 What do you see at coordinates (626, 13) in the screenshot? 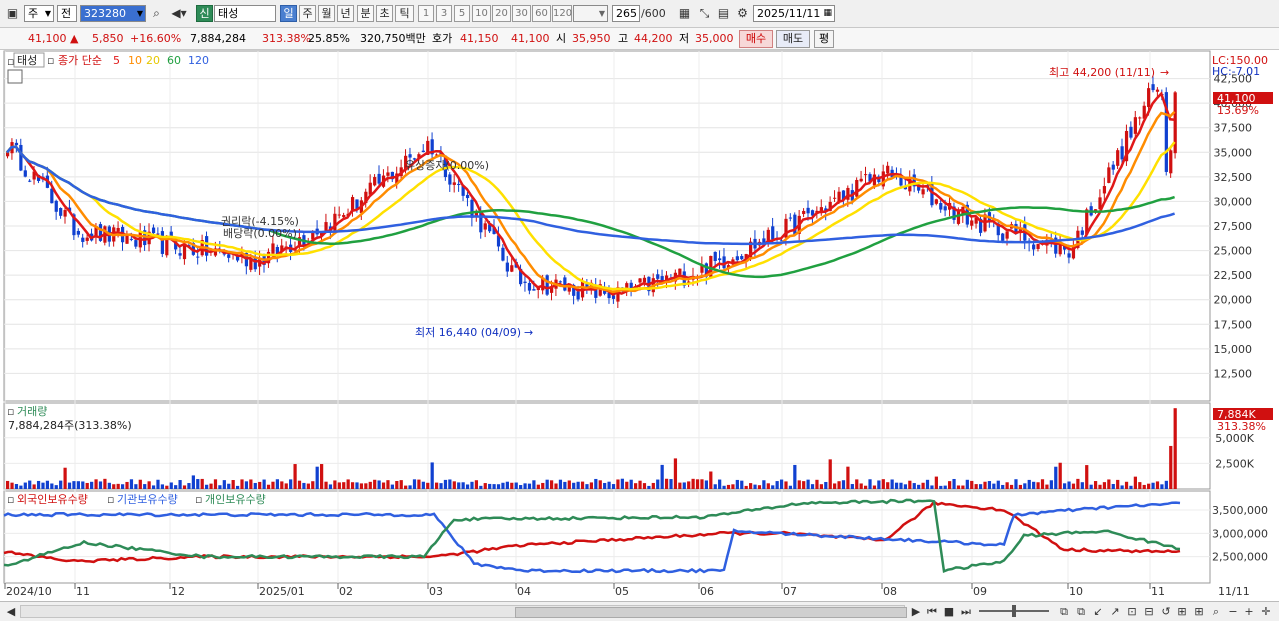
I see `bar-count-input: 265` at bounding box center [626, 13].